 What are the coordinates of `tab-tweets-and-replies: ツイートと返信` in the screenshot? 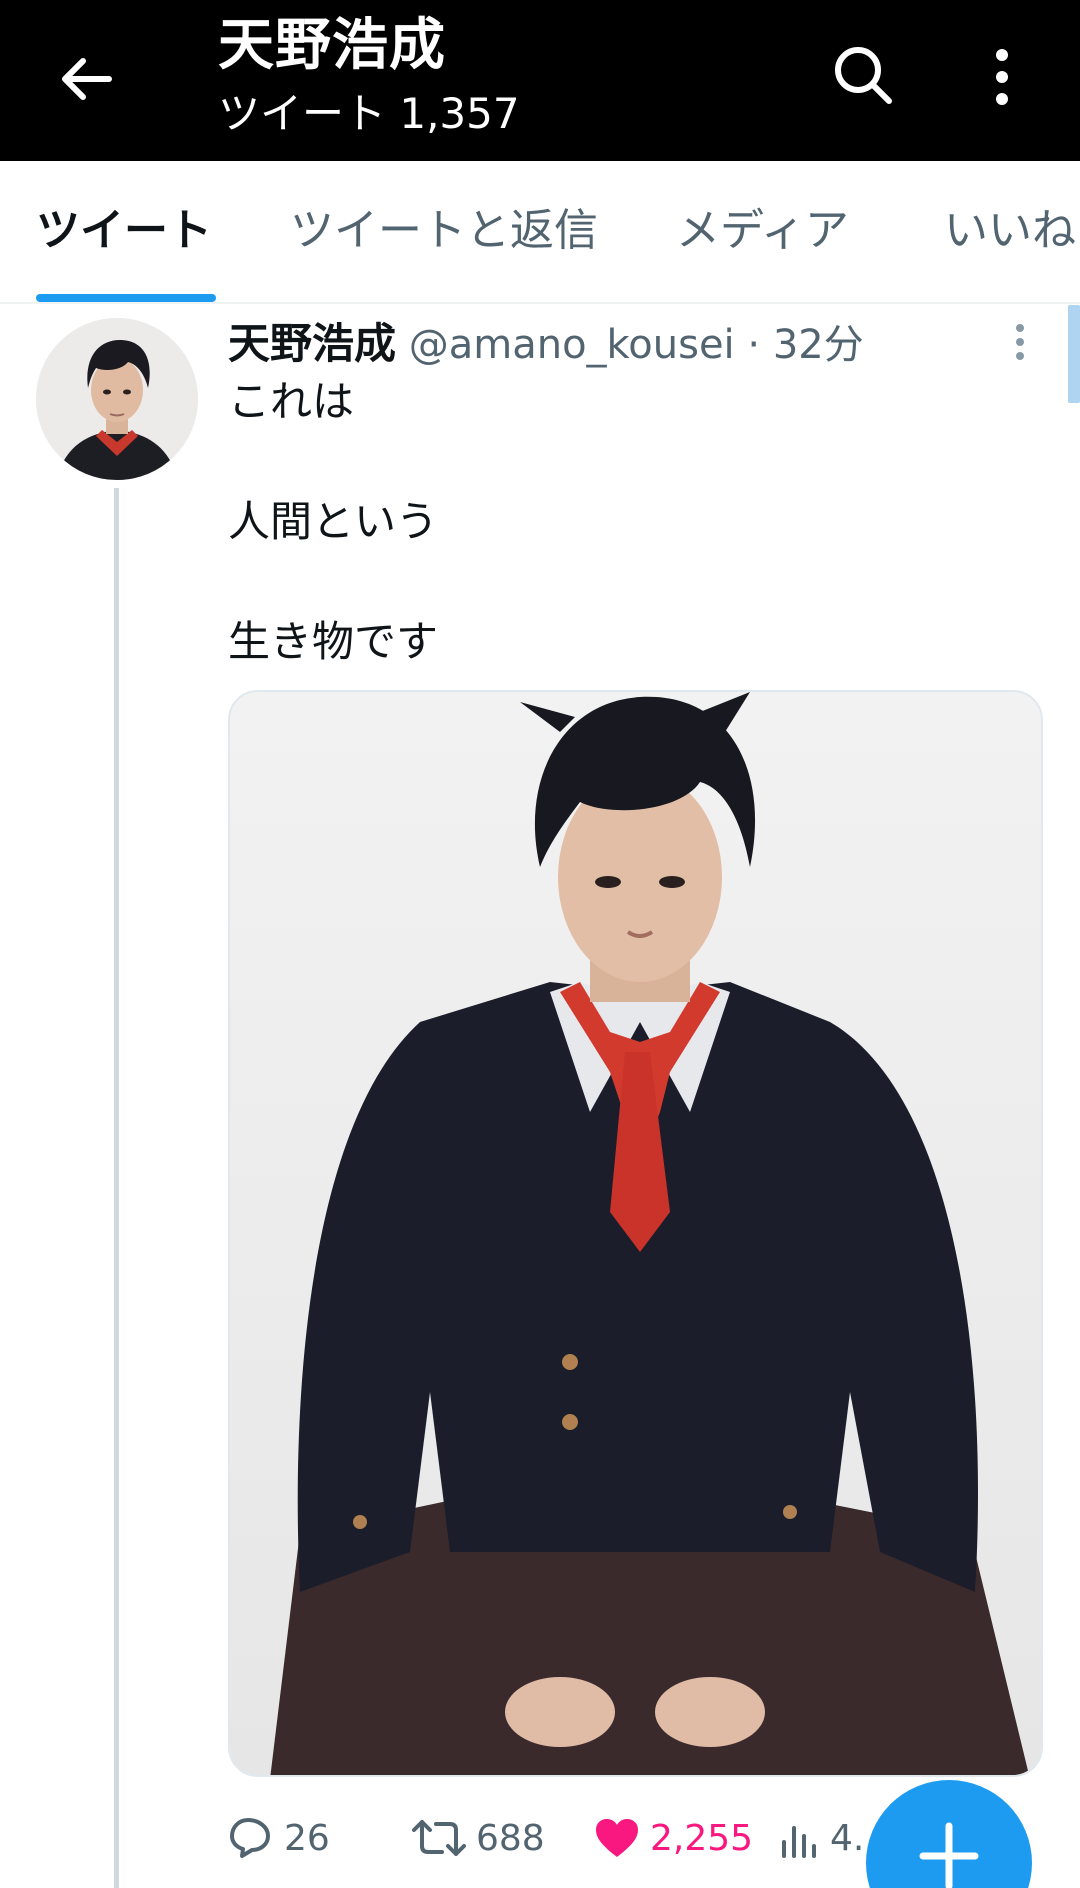 It's located at (444, 231).